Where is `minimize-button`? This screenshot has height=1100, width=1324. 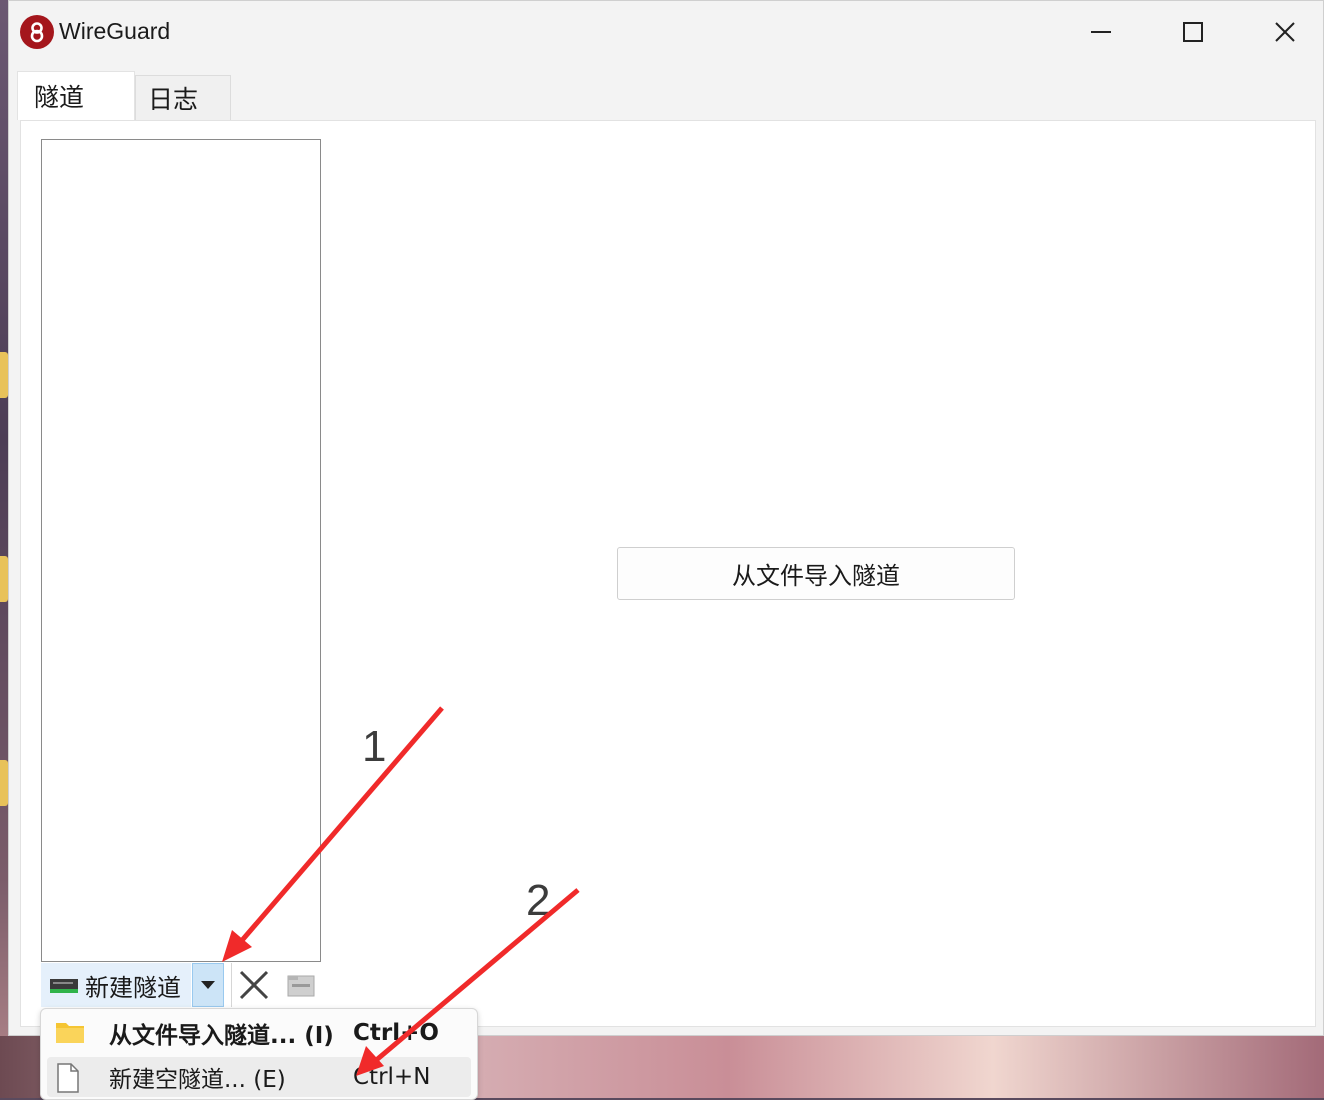 minimize-button is located at coordinates (1101, 32).